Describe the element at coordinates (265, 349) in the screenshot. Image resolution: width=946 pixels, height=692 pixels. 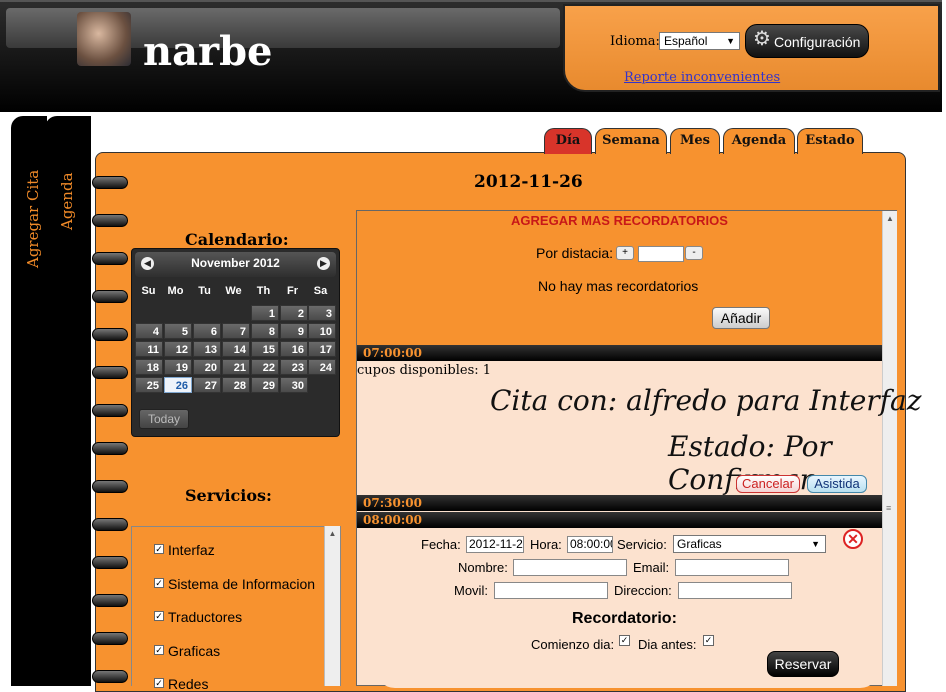
I see `calendar-day: 15` at that location.